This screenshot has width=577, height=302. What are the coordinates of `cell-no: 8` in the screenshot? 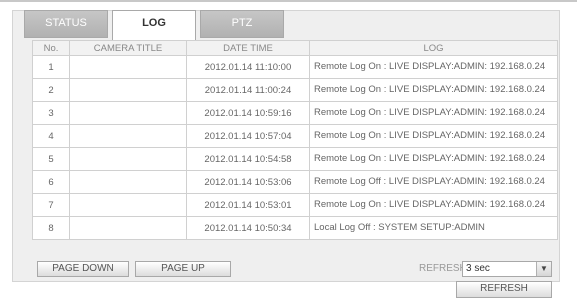 It's located at (51, 228).